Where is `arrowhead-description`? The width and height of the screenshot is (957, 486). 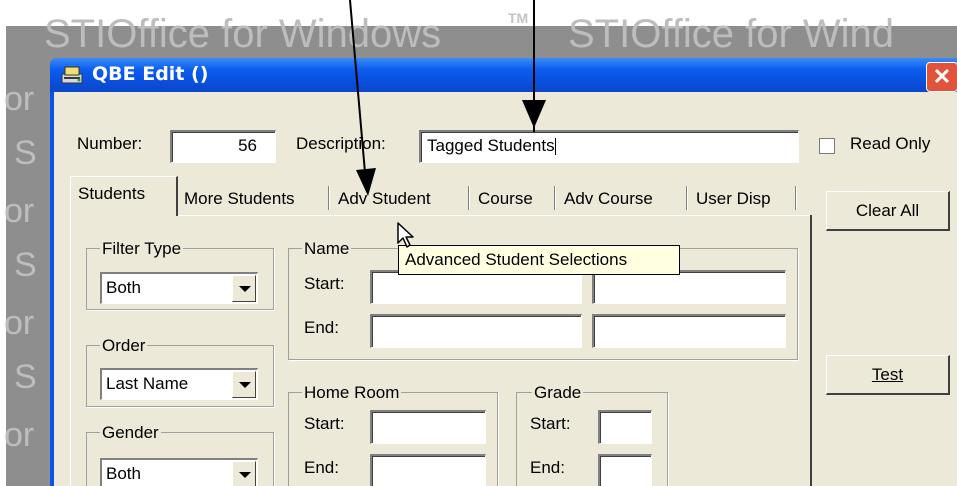 arrowhead-description is located at coordinates (534, 114).